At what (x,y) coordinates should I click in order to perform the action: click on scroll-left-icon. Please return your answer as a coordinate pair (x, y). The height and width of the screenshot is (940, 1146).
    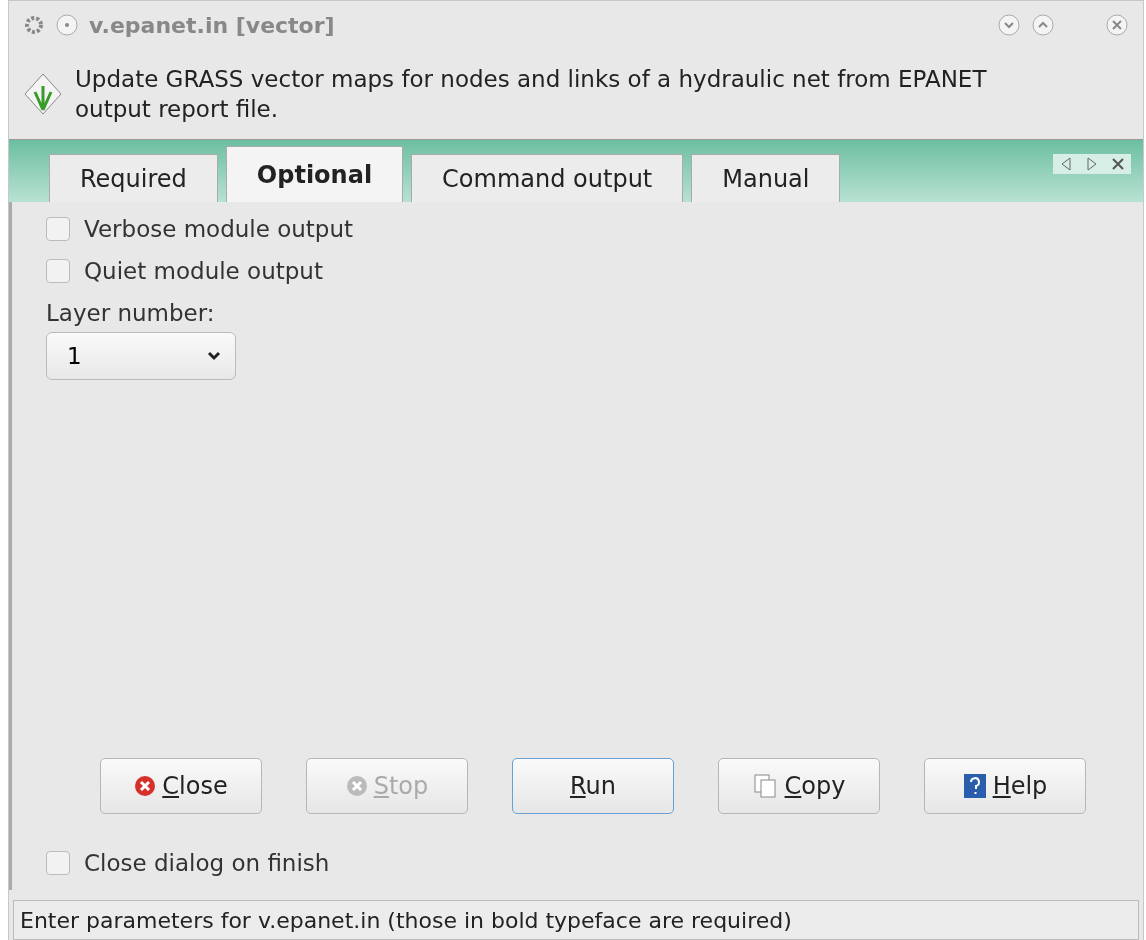
    Looking at the image, I should click on (1066, 164).